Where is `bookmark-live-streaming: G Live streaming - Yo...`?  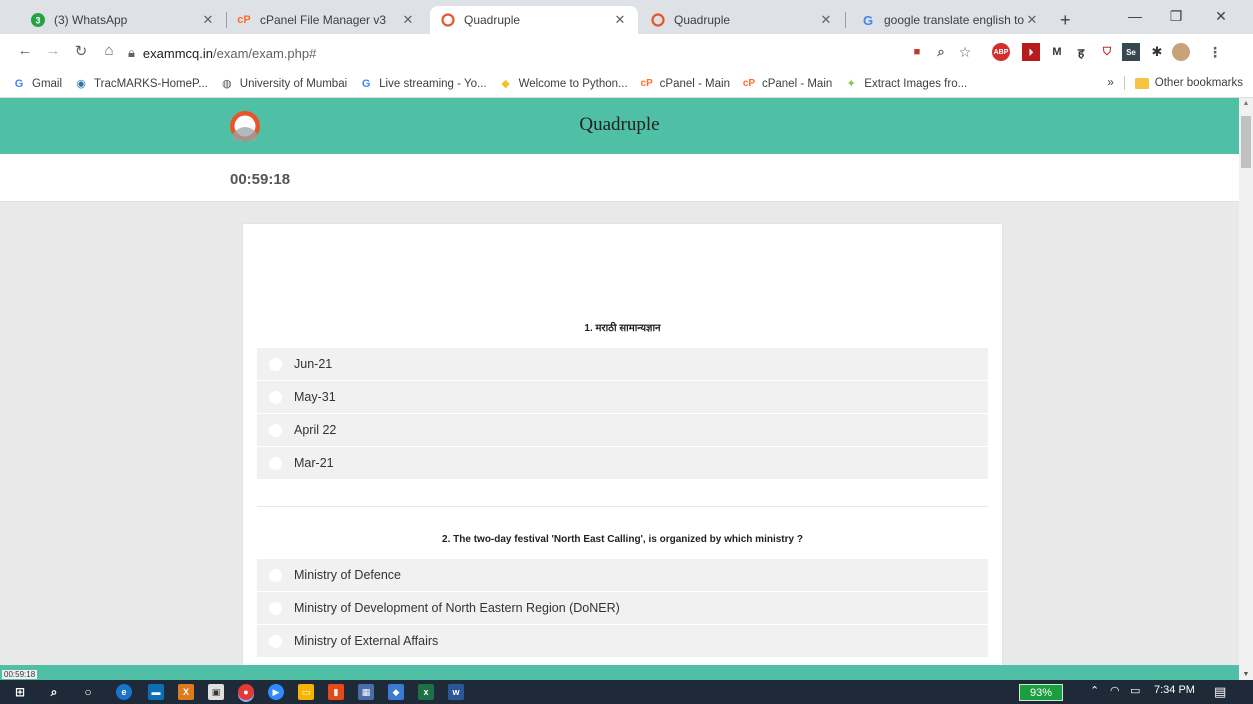
bookmark-live-streaming: G Live streaming - Yo... is located at coordinates (423, 84).